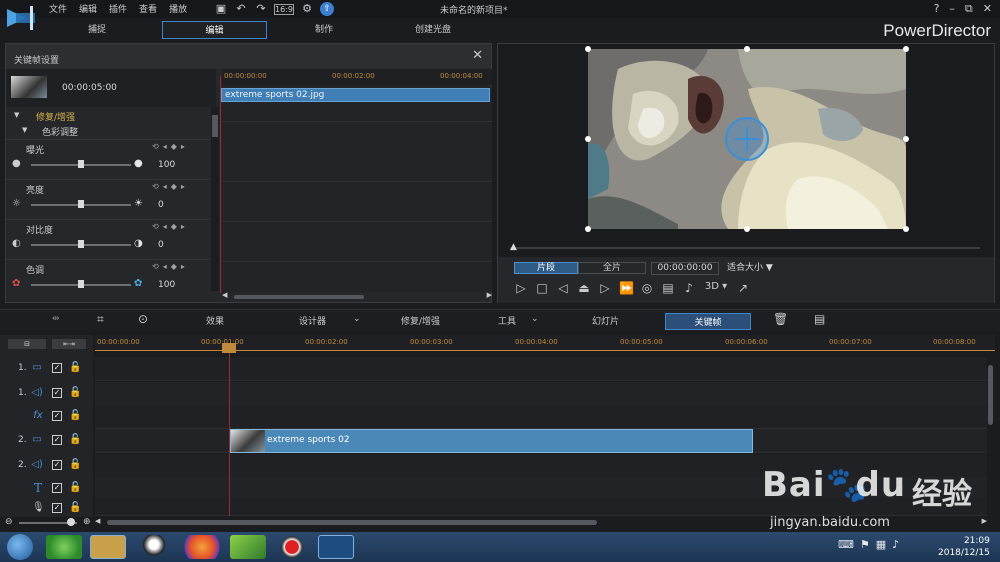 This screenshot has width=1000, height=562. Describe the element at coordinates (336, 547) in the screenshot. I see `powerdirector-taskbar-icon` at that location.